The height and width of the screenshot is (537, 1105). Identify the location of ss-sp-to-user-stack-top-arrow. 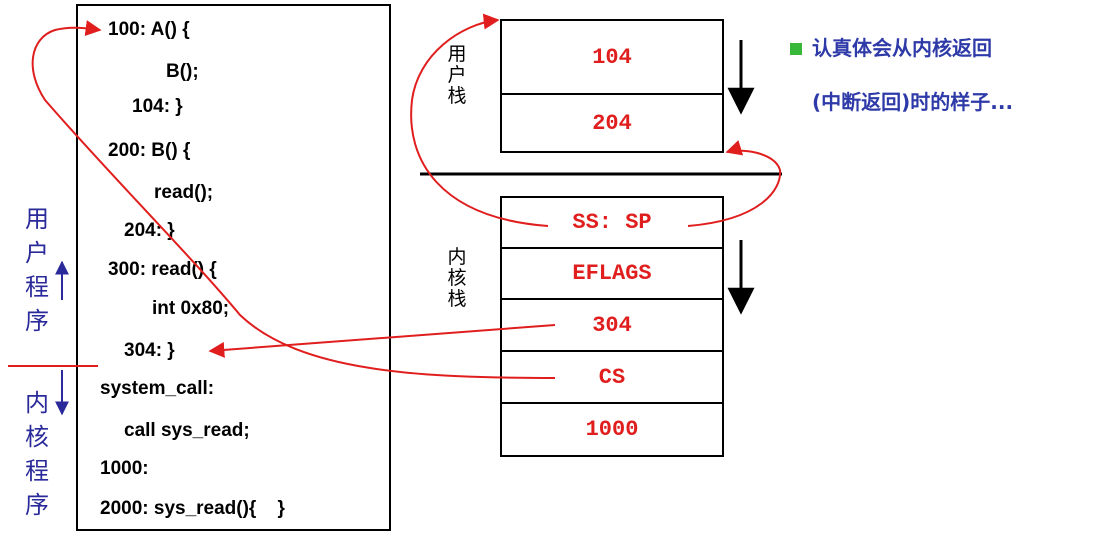
(479, 120).